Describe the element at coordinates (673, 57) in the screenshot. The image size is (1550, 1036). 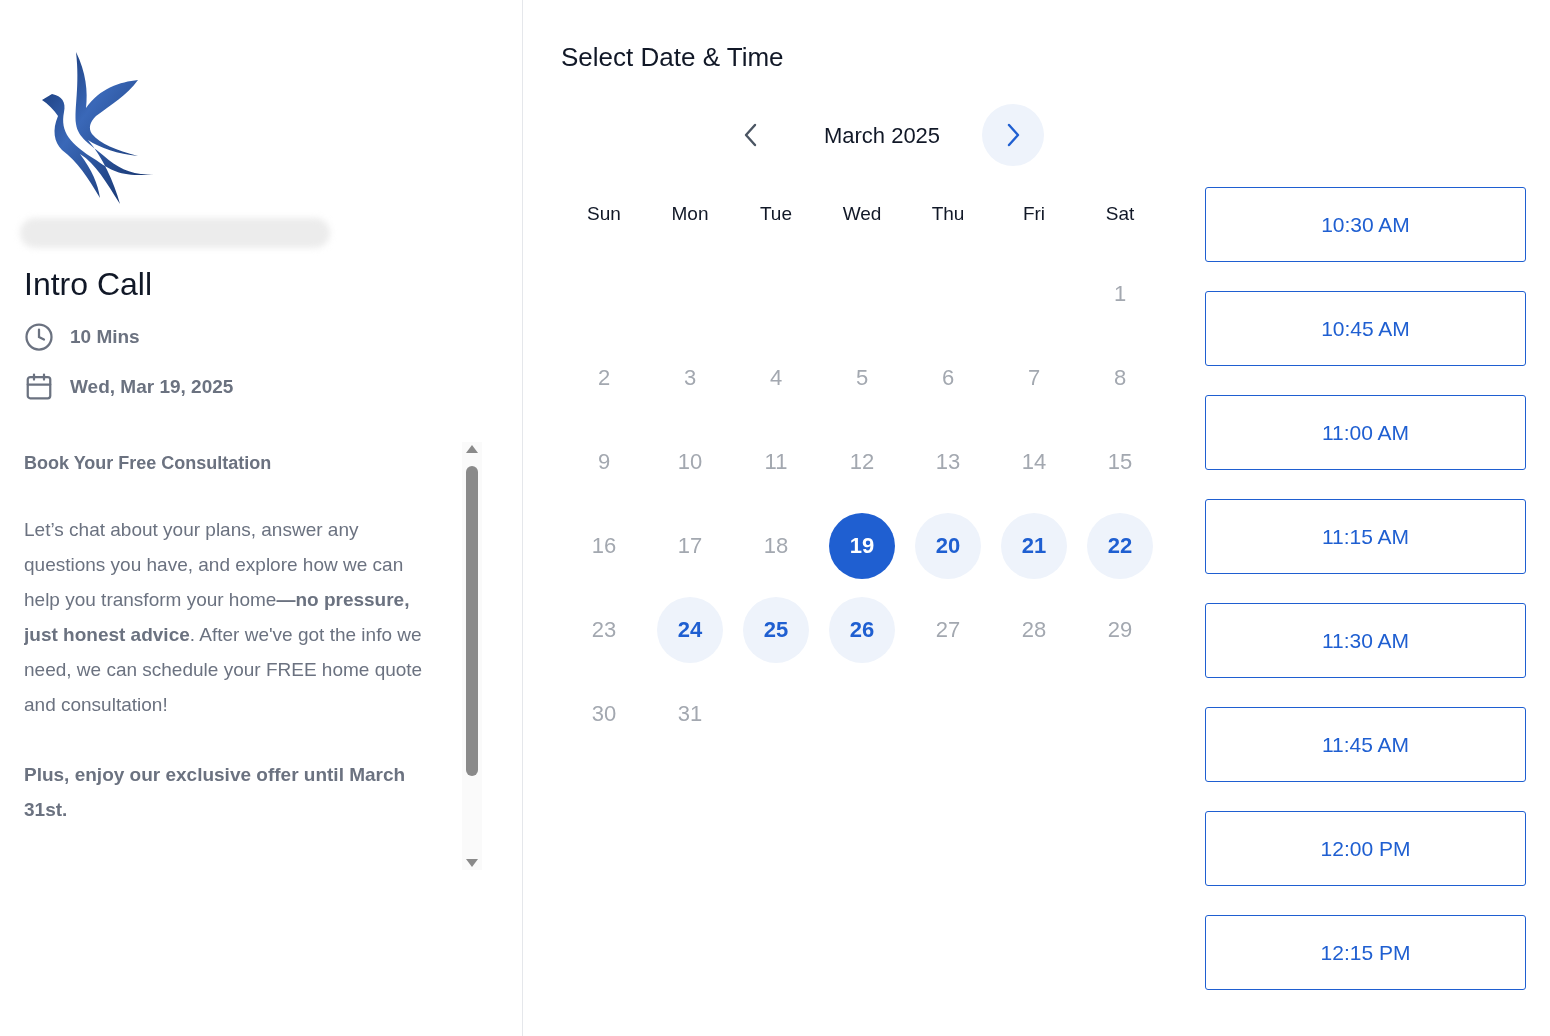
I see `page-title: Select Date & Time` at that location.